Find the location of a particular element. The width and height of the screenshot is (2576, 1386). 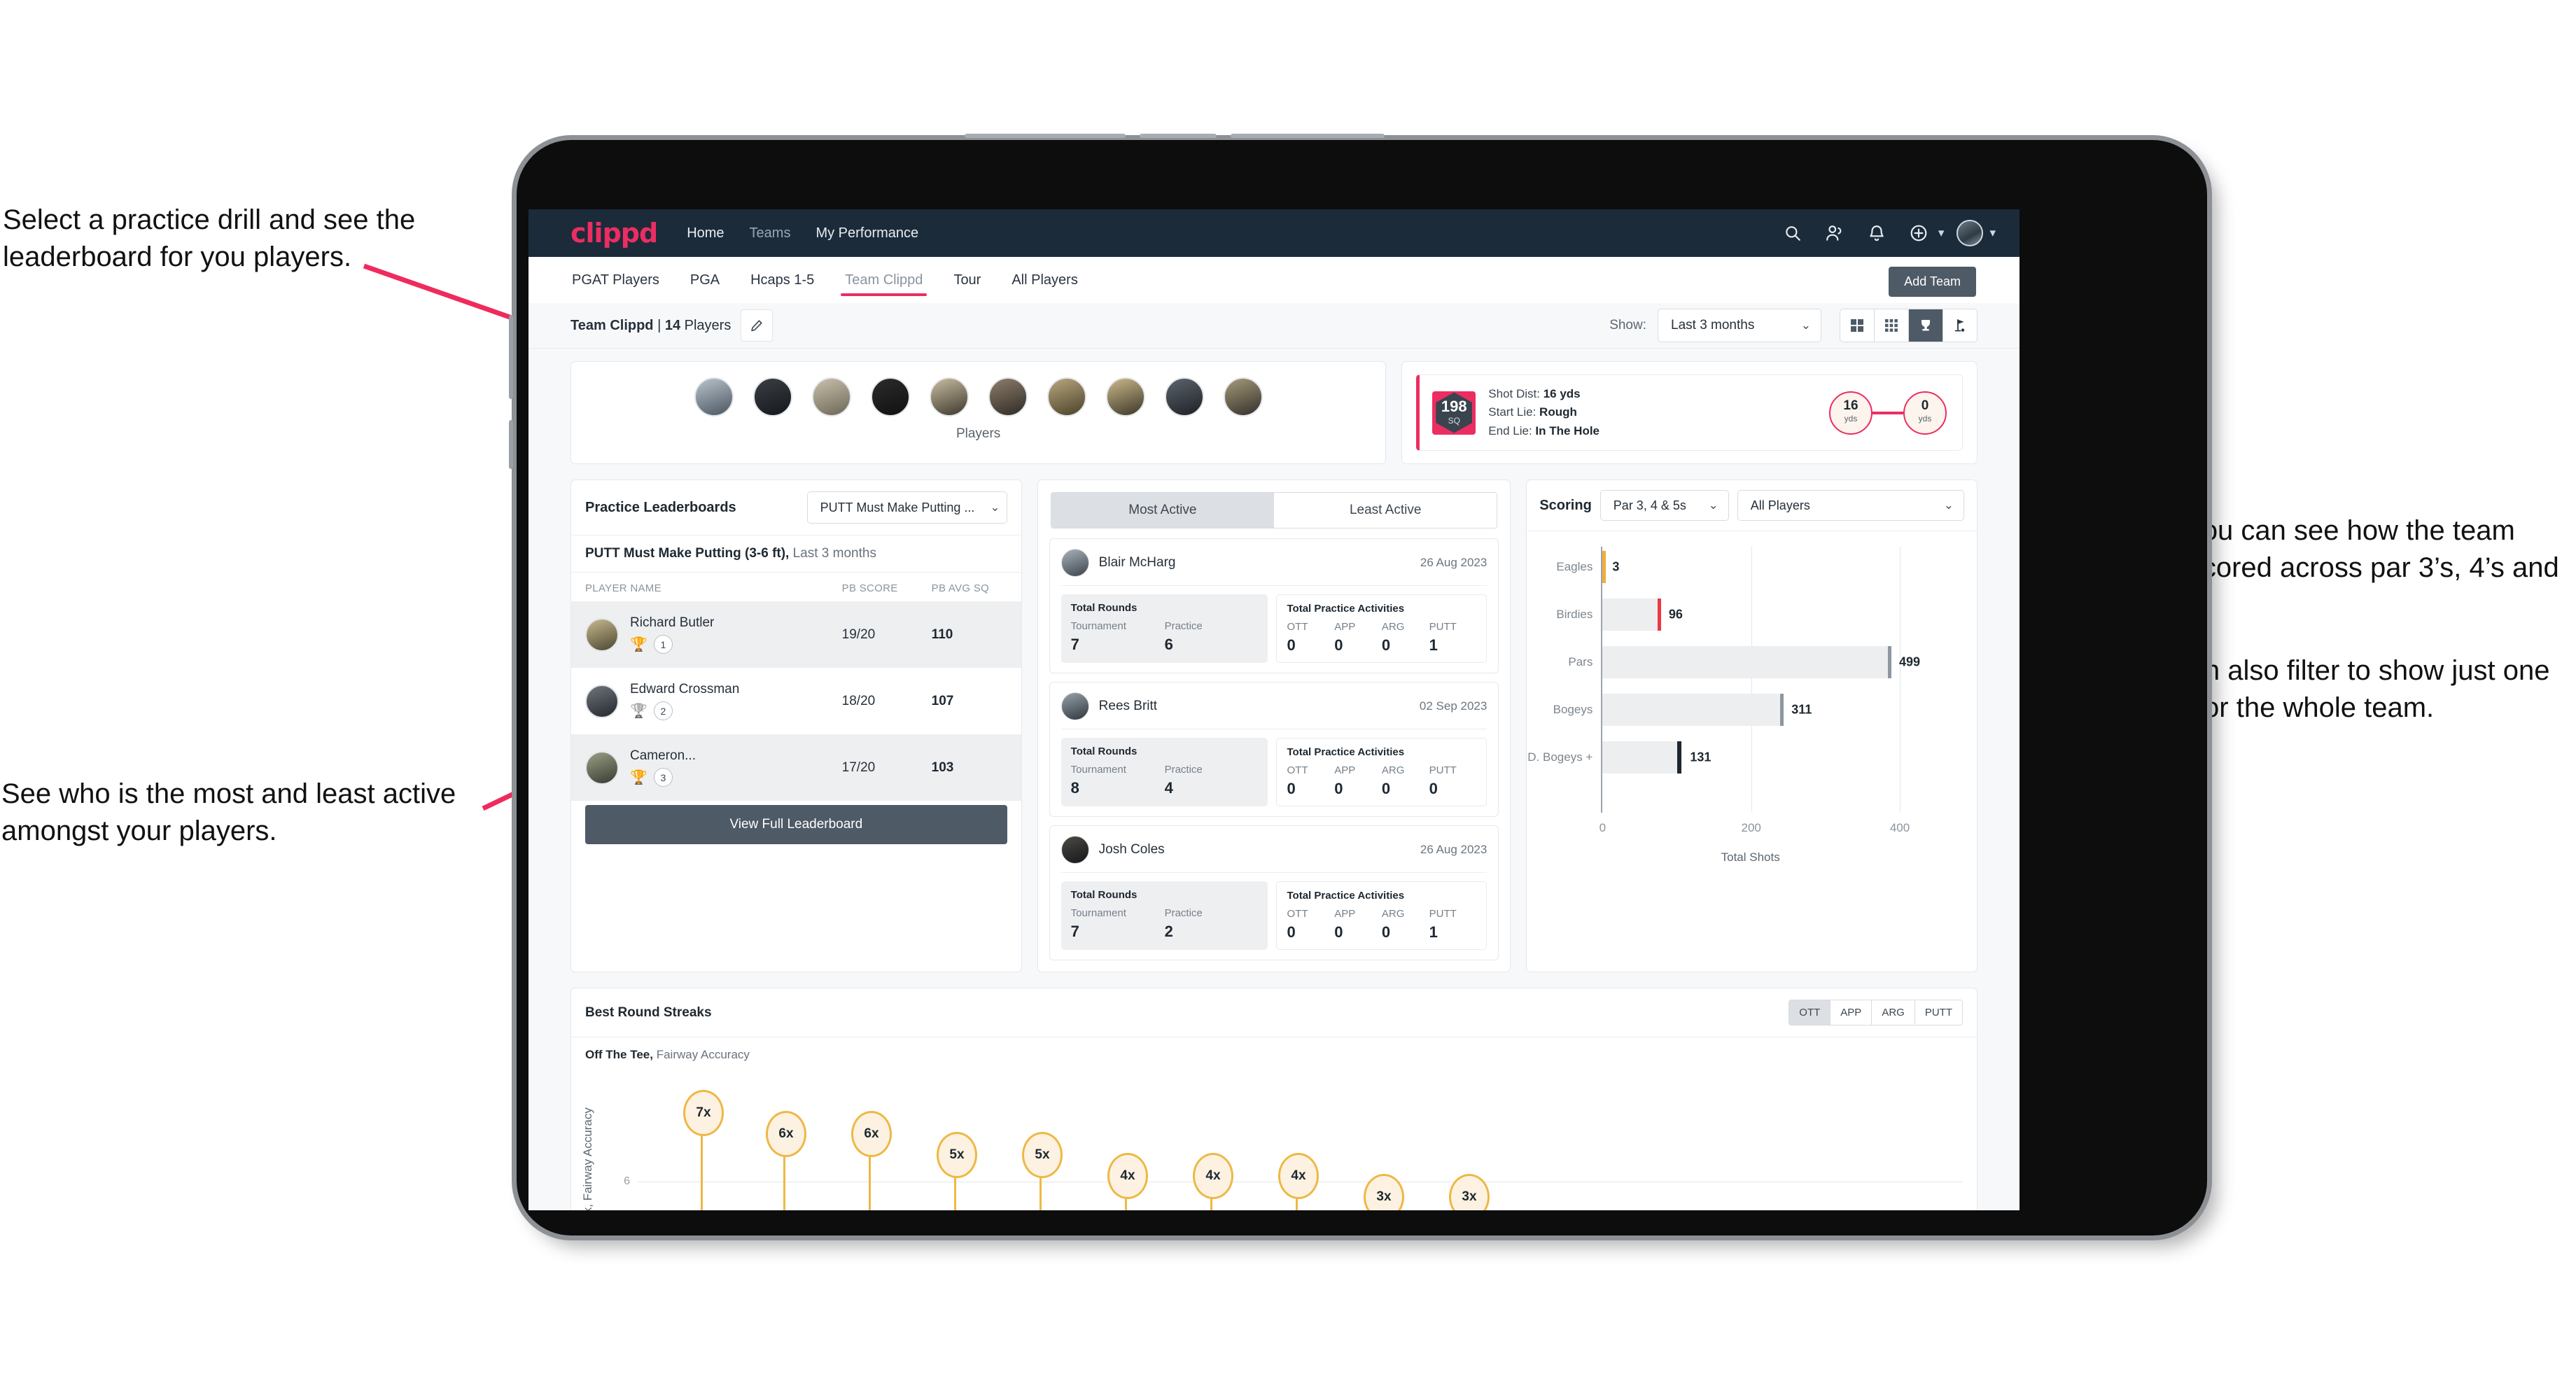

y-axis-tick: 6 is located at coordinates (627, 1181).